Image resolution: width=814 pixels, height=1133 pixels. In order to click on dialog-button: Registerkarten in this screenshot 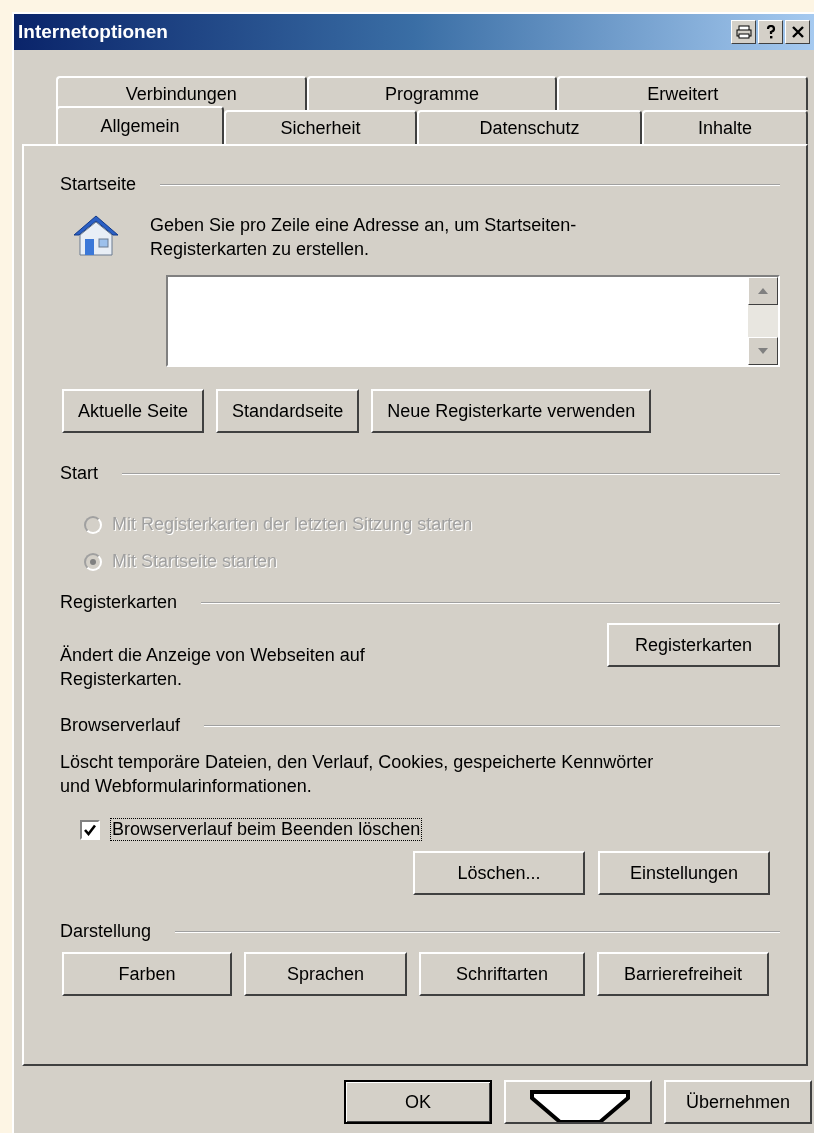, I will do `click(693, 645)`.